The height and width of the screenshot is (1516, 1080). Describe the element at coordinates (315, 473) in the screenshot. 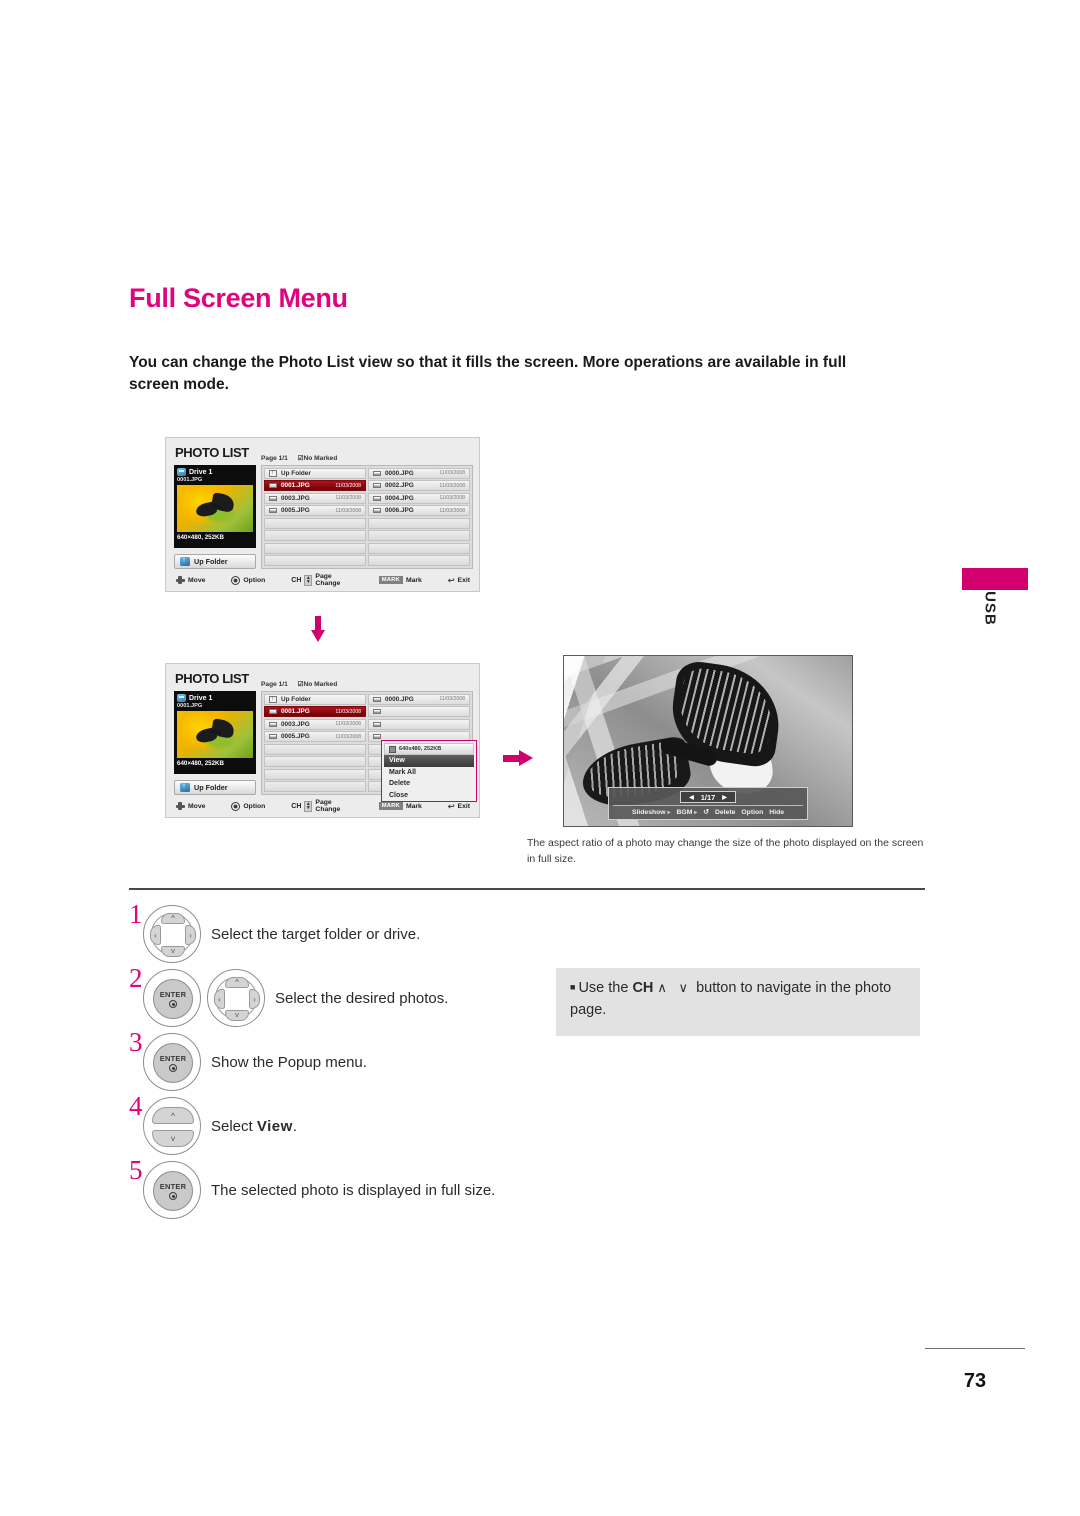

I see `file-row-up-folder-1: Up Folder` at that location.